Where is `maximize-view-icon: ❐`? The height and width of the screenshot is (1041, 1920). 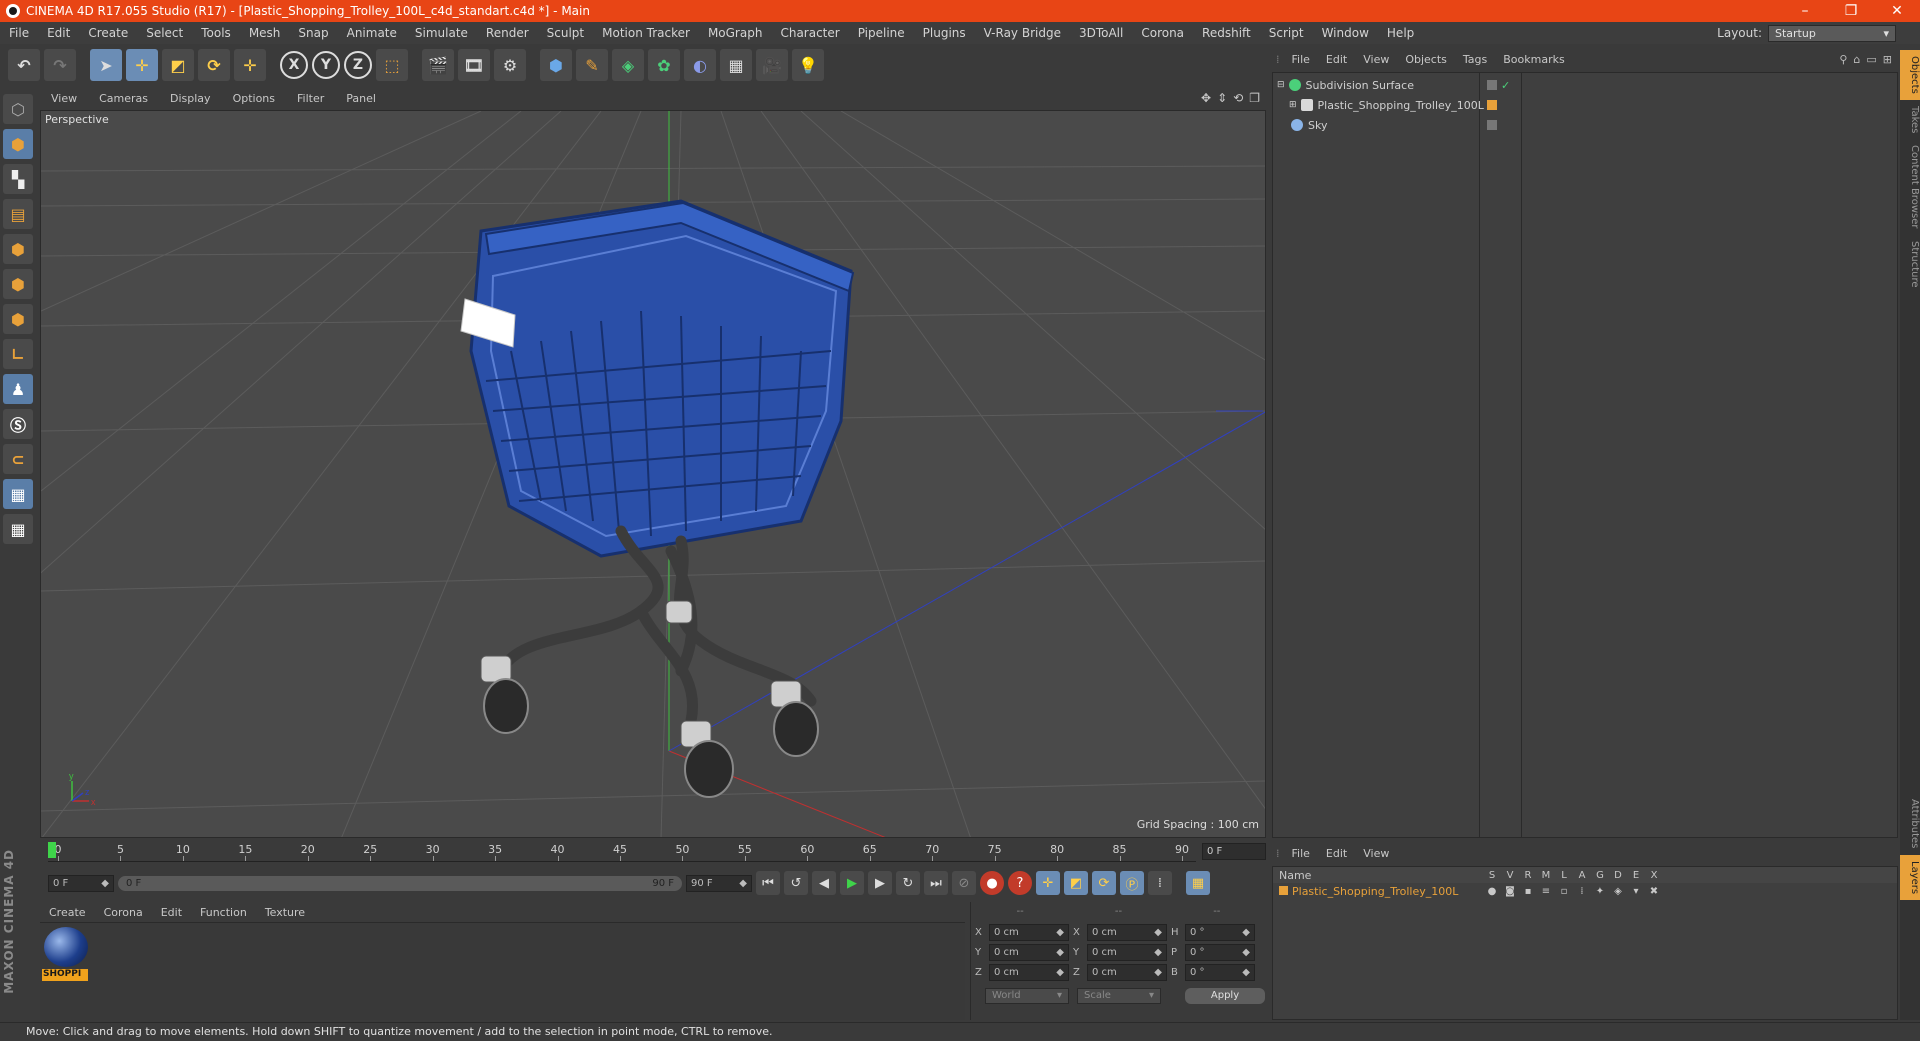
maximize-view-icon: ❐ is located at coordinates (1254, 98).